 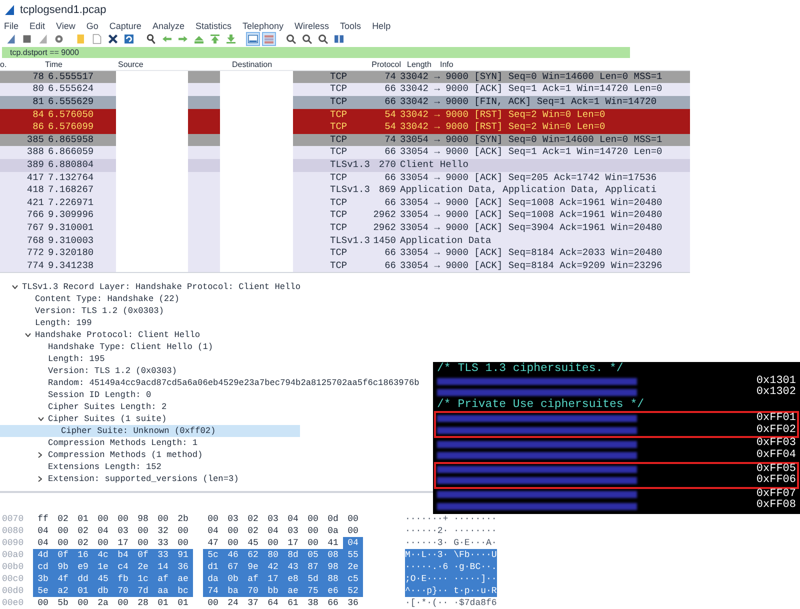 I want to click on hex-byte: e9, so click(x=83, y=567).